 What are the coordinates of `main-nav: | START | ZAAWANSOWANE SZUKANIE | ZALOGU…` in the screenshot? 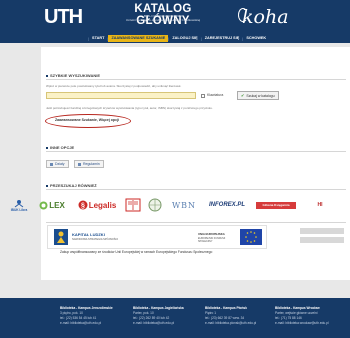 It's located at (175, 38).